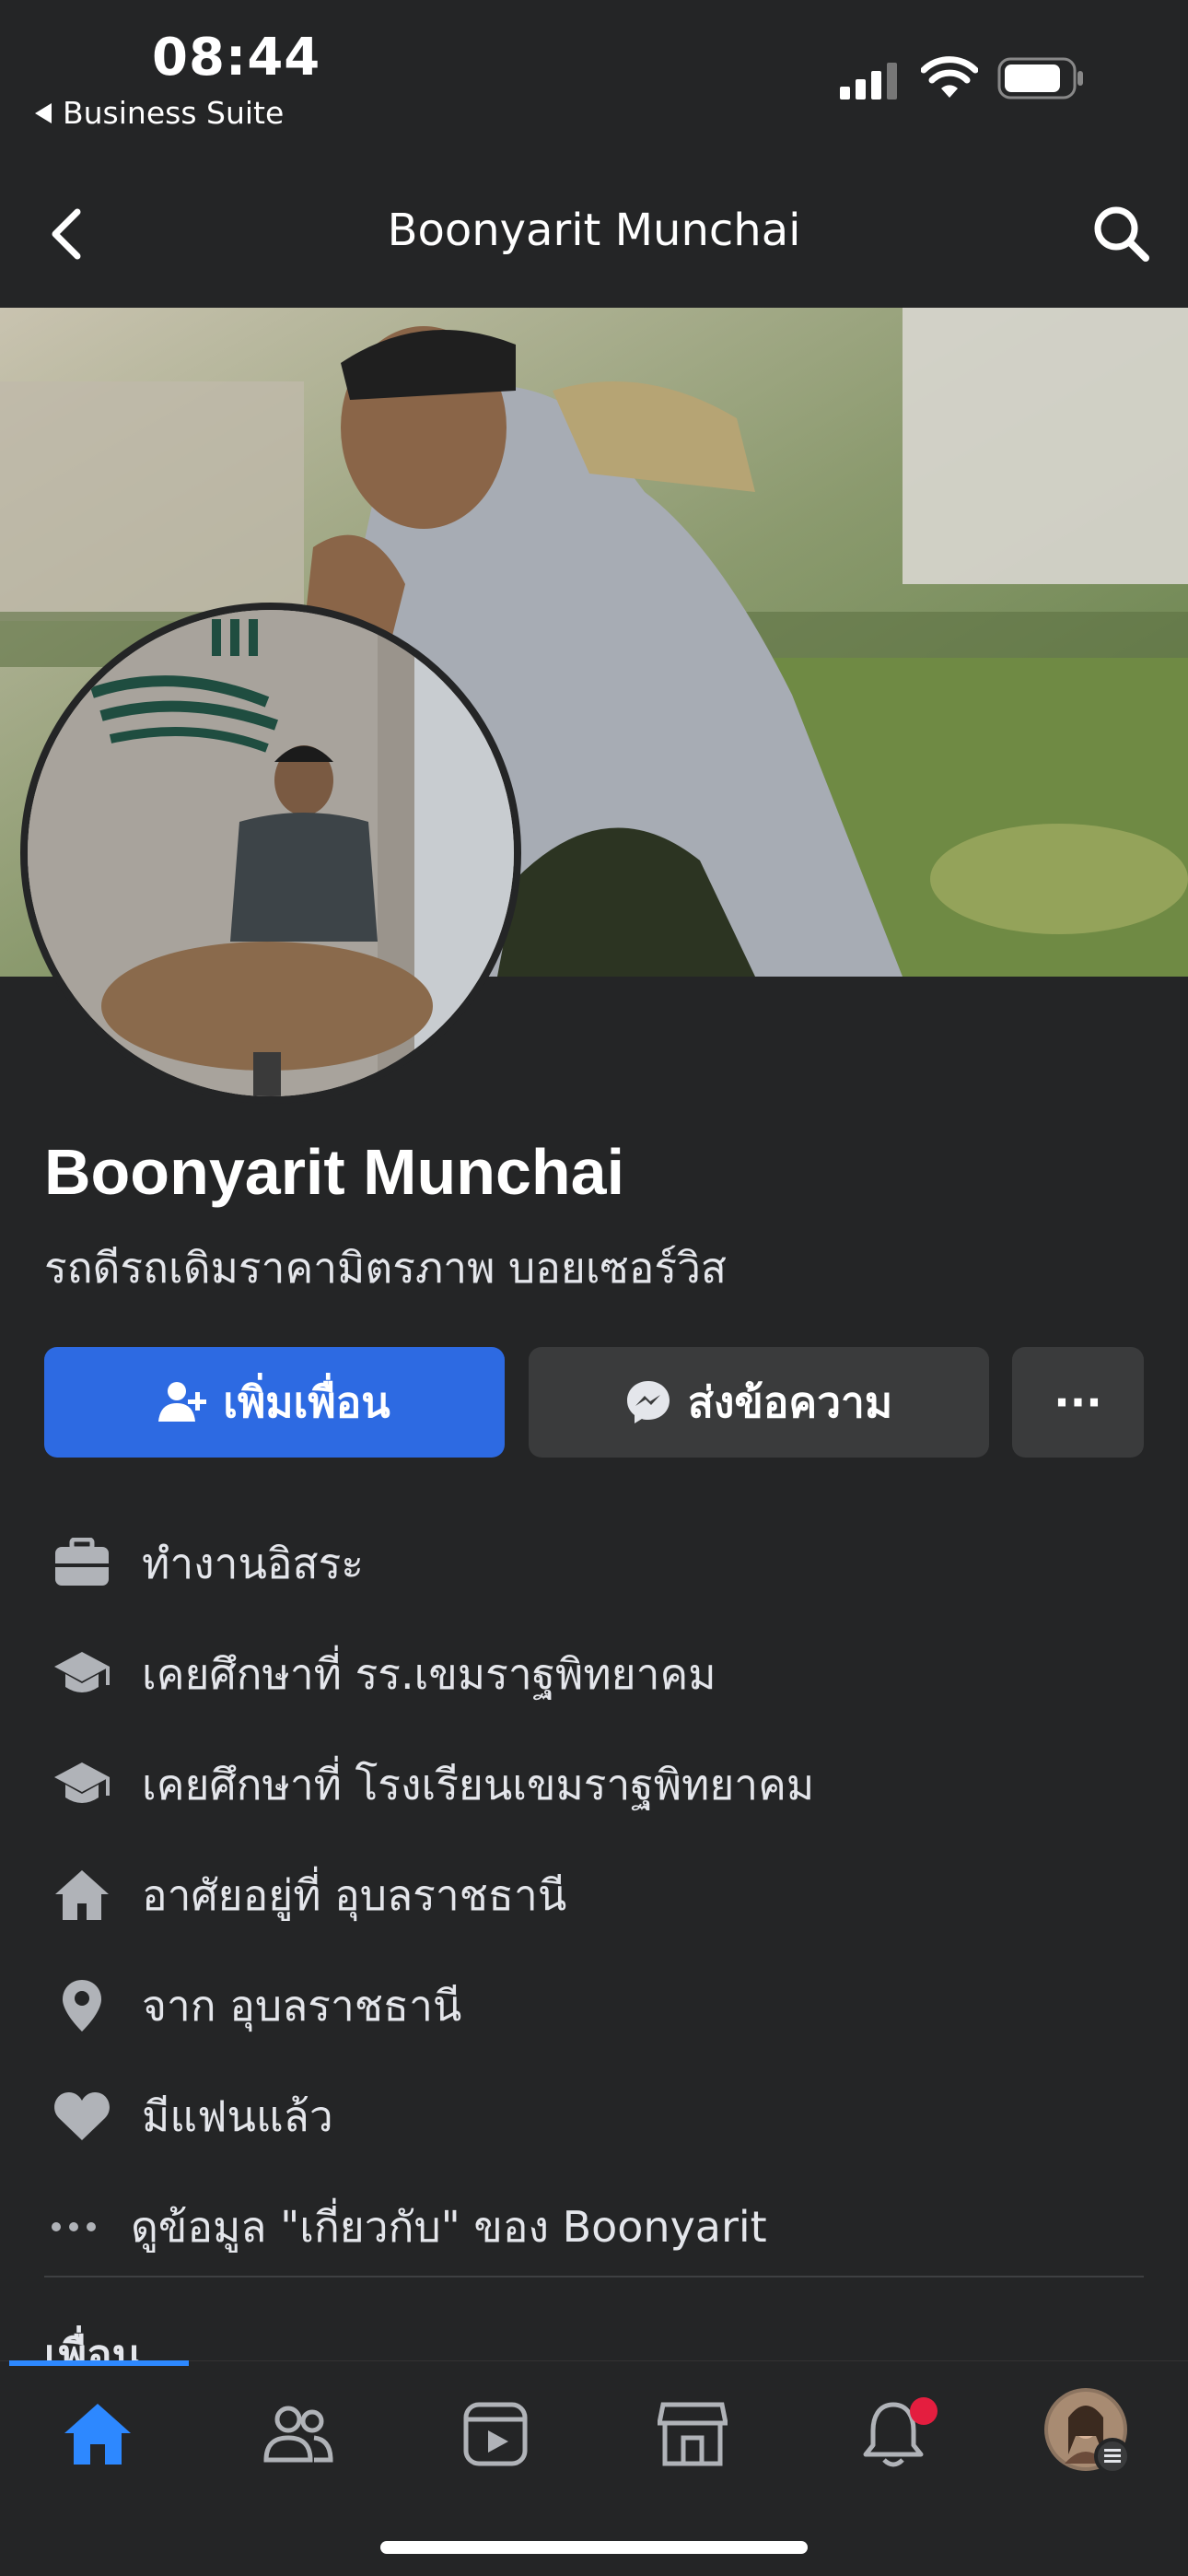 Image resolution: width=1188 pixels, height=2576 pixels. Describe the element at coordinates (237, 2115) in the screenshot. I see `intro-text-relationship: มีแฟนแล้ว` at that location.